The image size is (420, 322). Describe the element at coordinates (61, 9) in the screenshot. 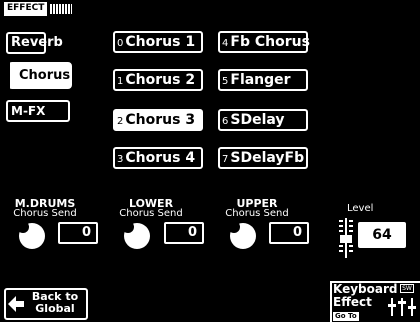

I see `keyboard-icon` at that location.